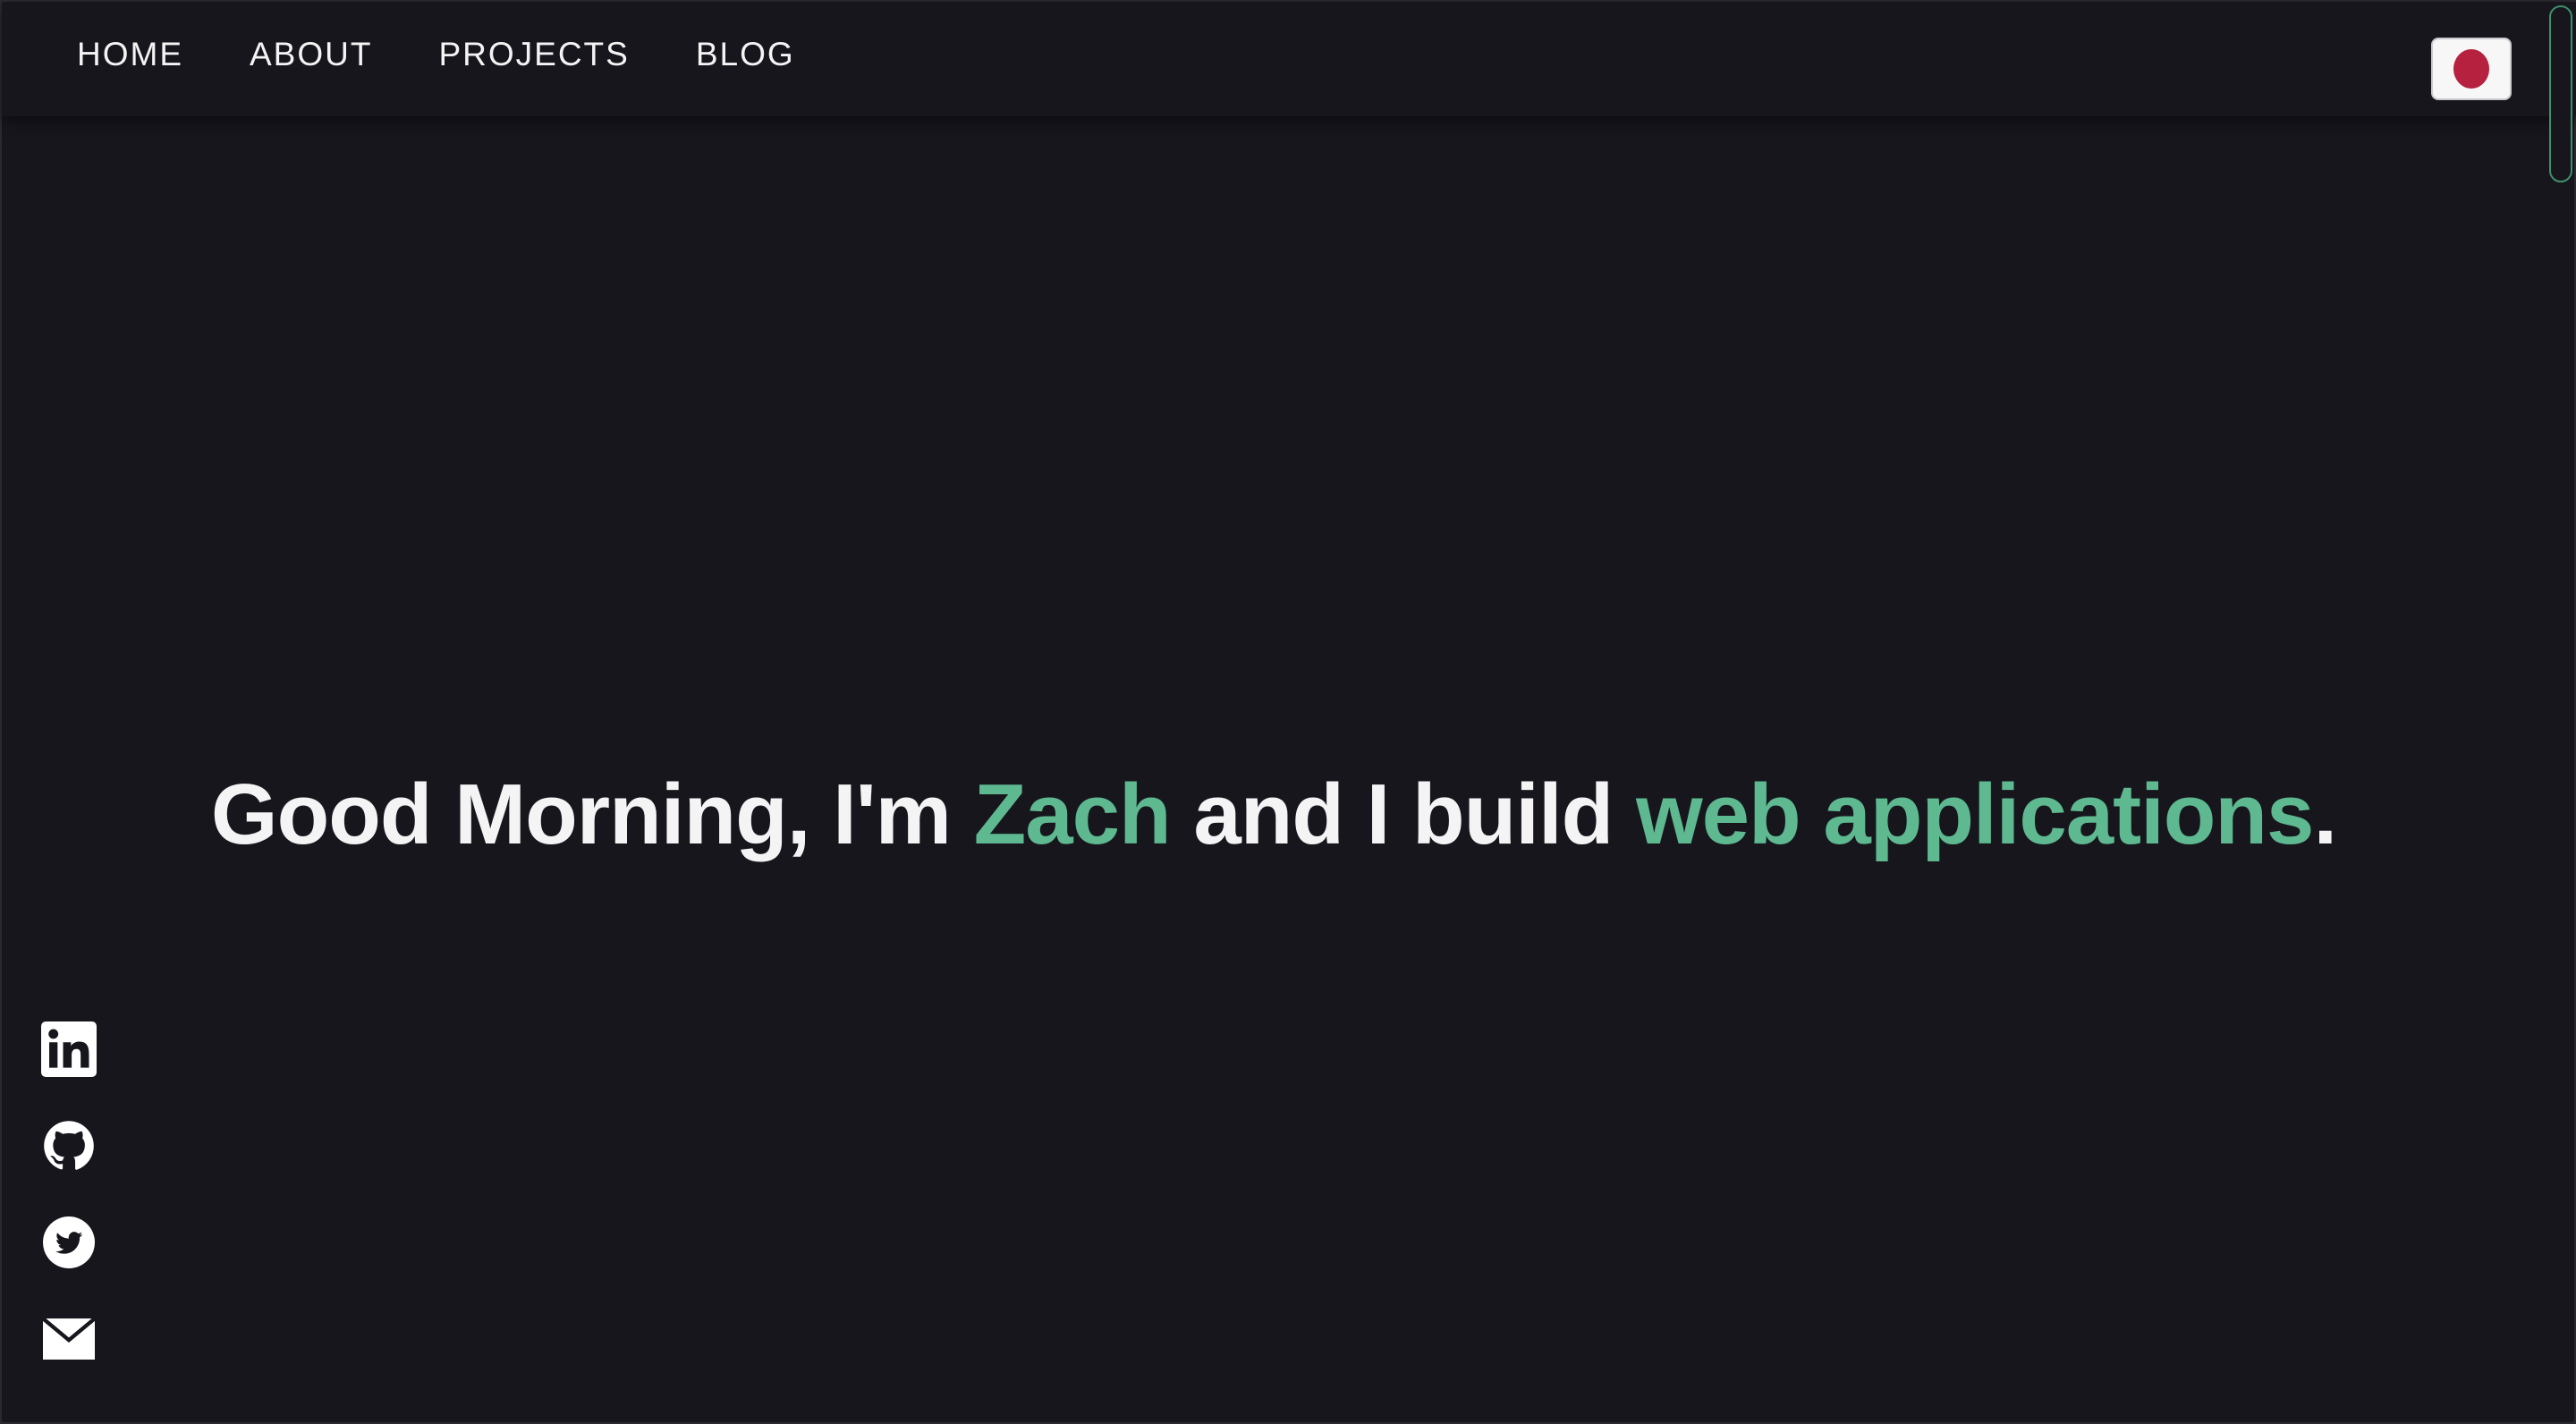 Image resolution: width=2576 pixels, height=1424 pixels. Describe the element at coordinates (311, 54) in the screenshot. I see `nav-about-link: ABOUT` at that location.